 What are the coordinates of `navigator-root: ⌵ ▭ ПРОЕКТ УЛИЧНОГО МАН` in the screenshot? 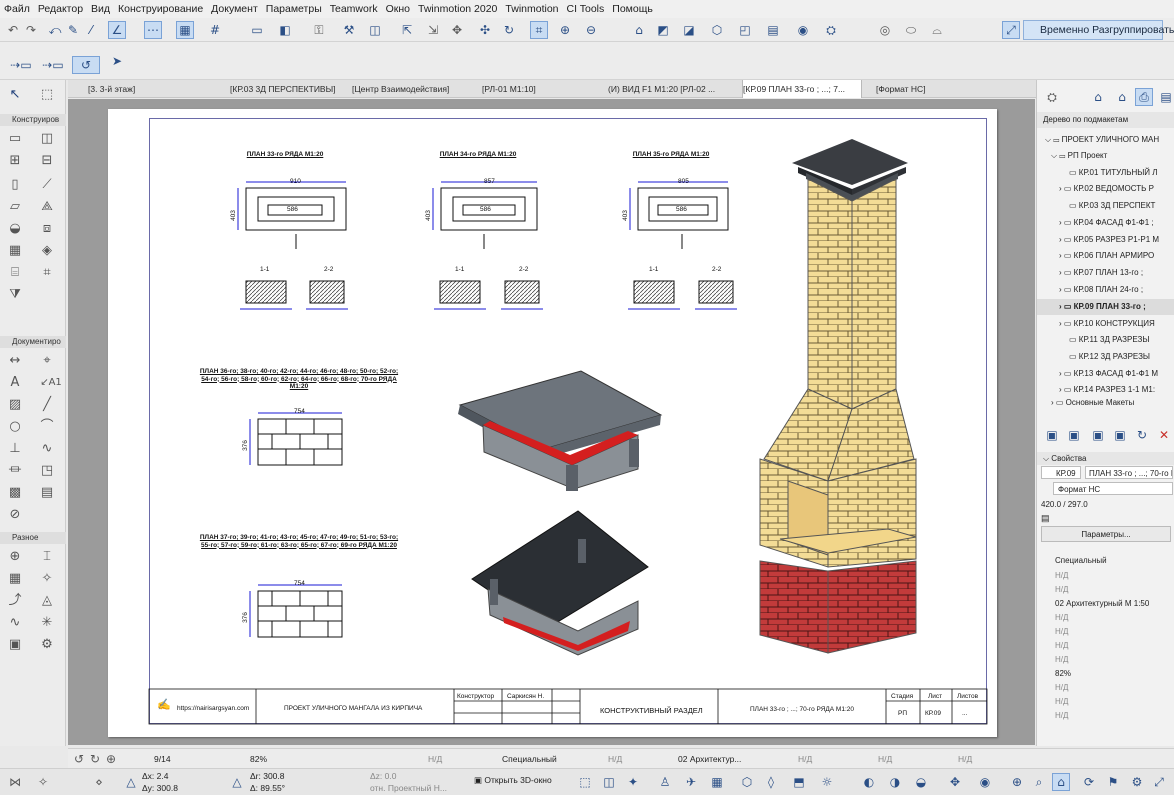 It's located at (1105, 140).